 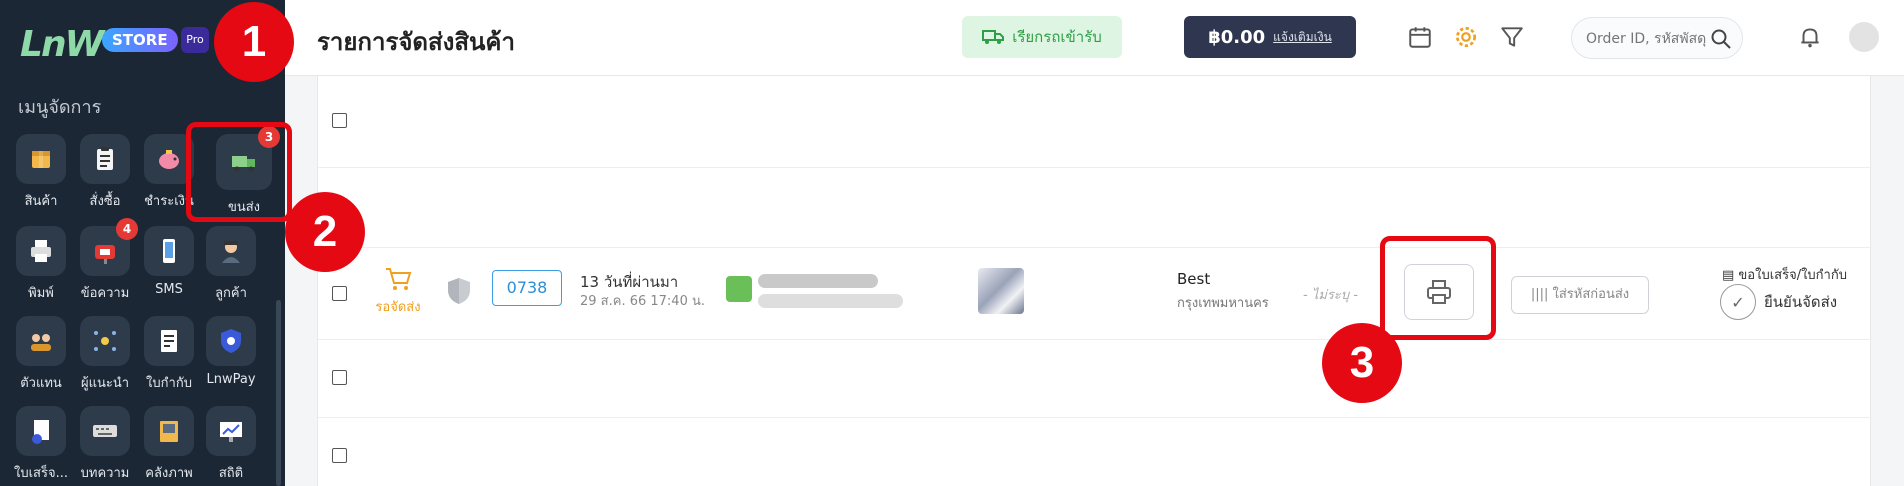 I want to click on bell-icon, so click(x=1810, y=37).